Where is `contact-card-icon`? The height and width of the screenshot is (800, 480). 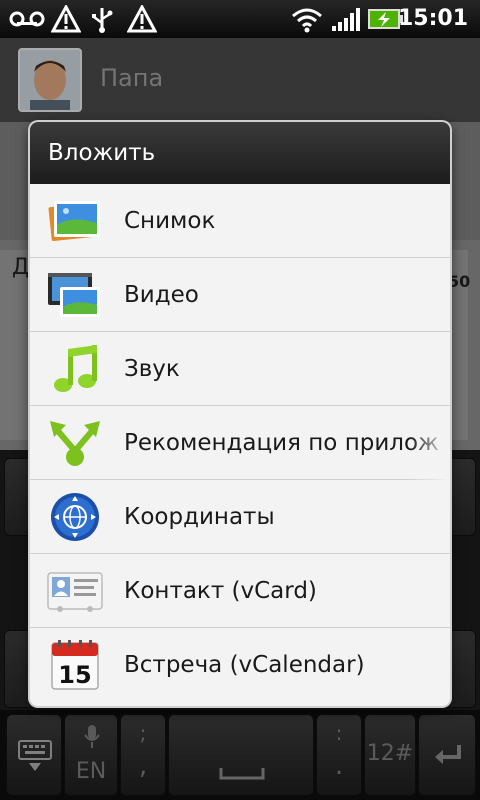
contact-card-icon is located at coordinates (75, 591).